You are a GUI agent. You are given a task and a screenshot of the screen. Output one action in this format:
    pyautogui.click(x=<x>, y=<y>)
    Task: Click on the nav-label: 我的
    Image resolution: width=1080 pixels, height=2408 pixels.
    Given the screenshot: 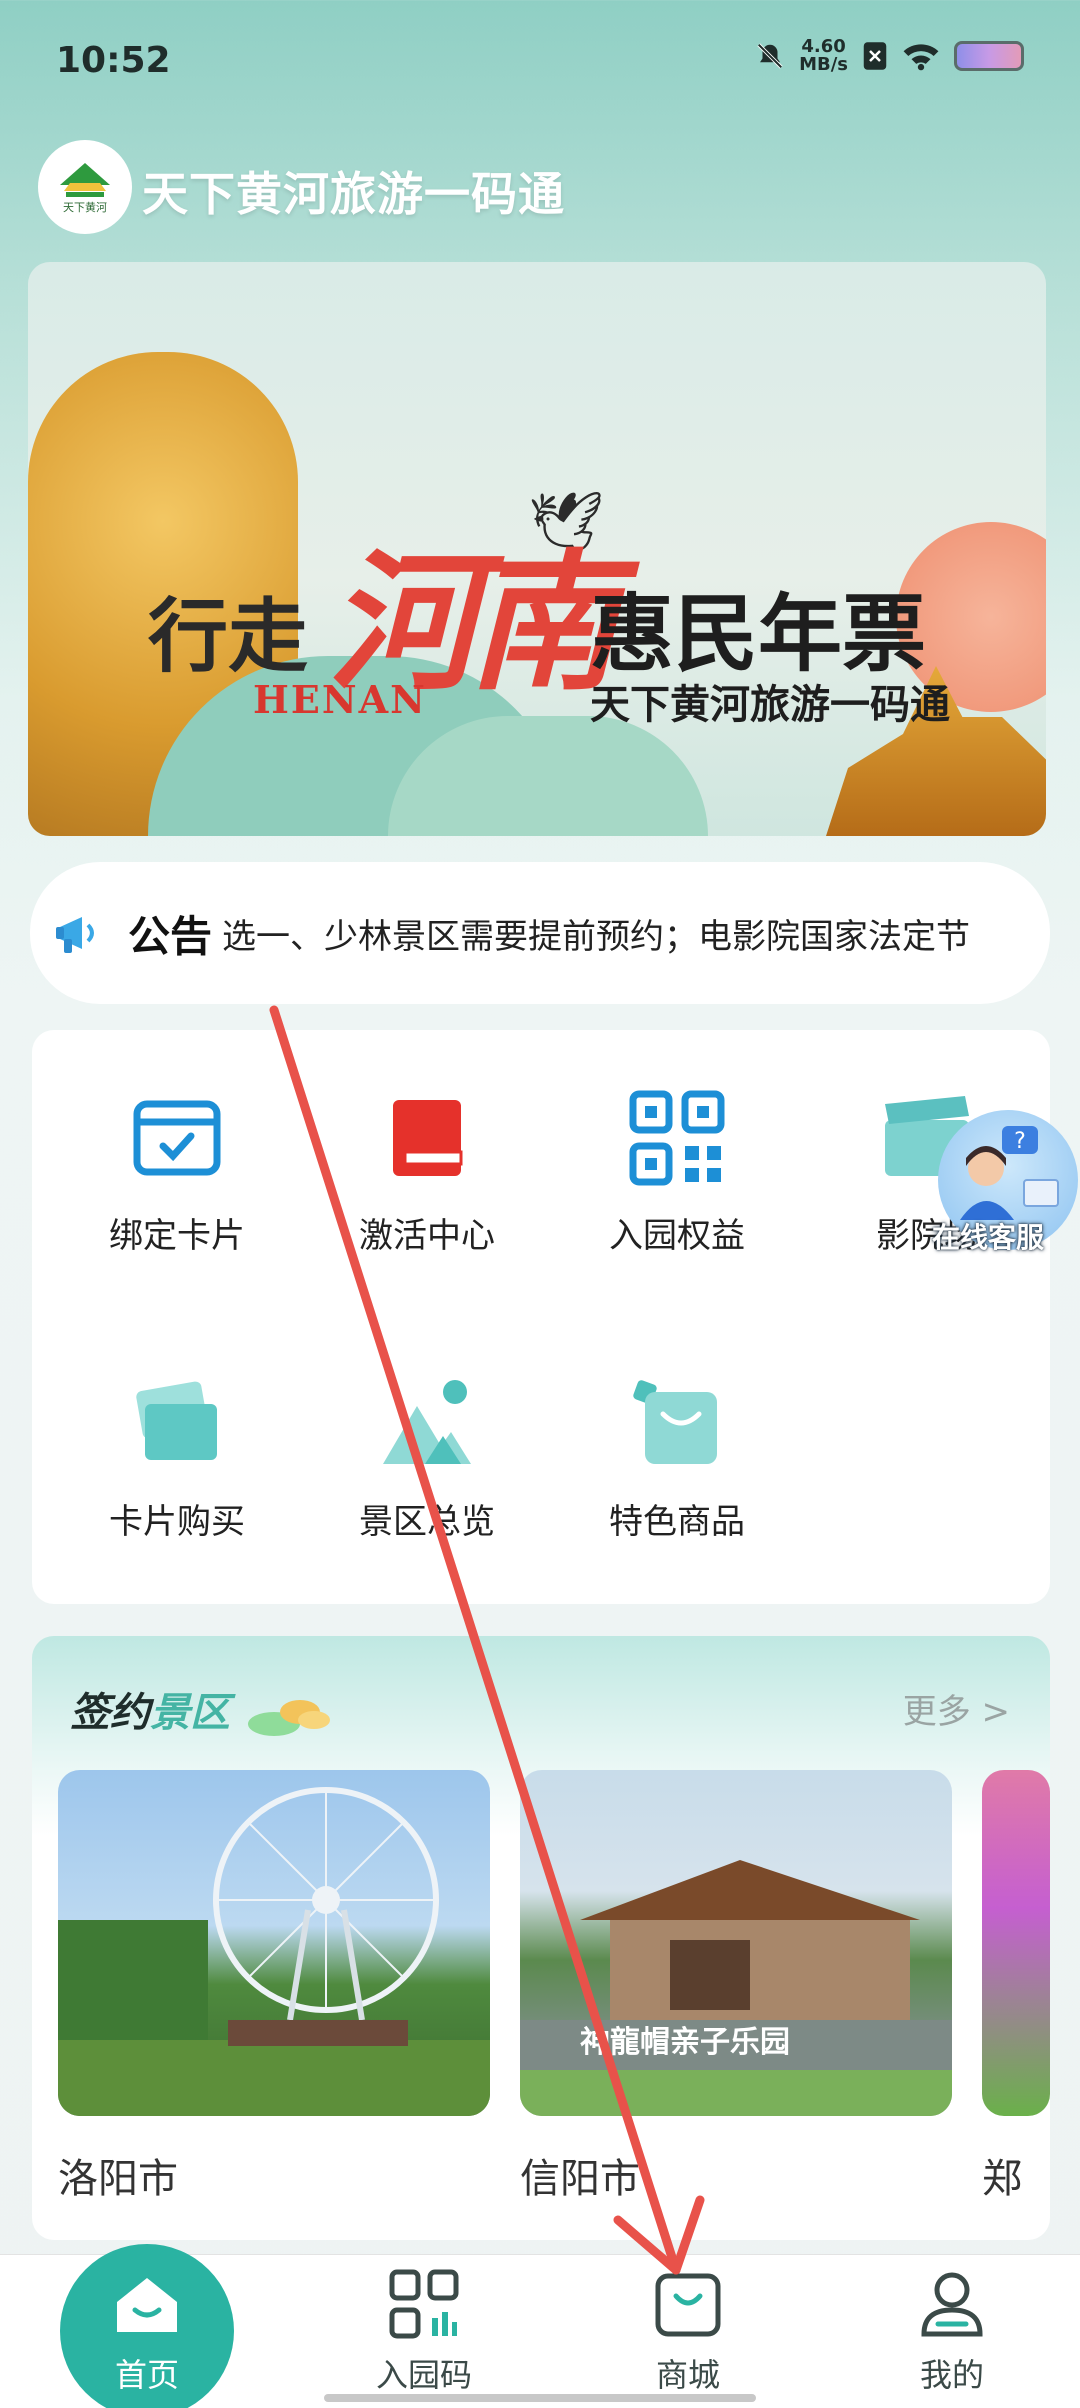 What is the action you would take?
    pyautogui.click(x=951, y=2375)
    